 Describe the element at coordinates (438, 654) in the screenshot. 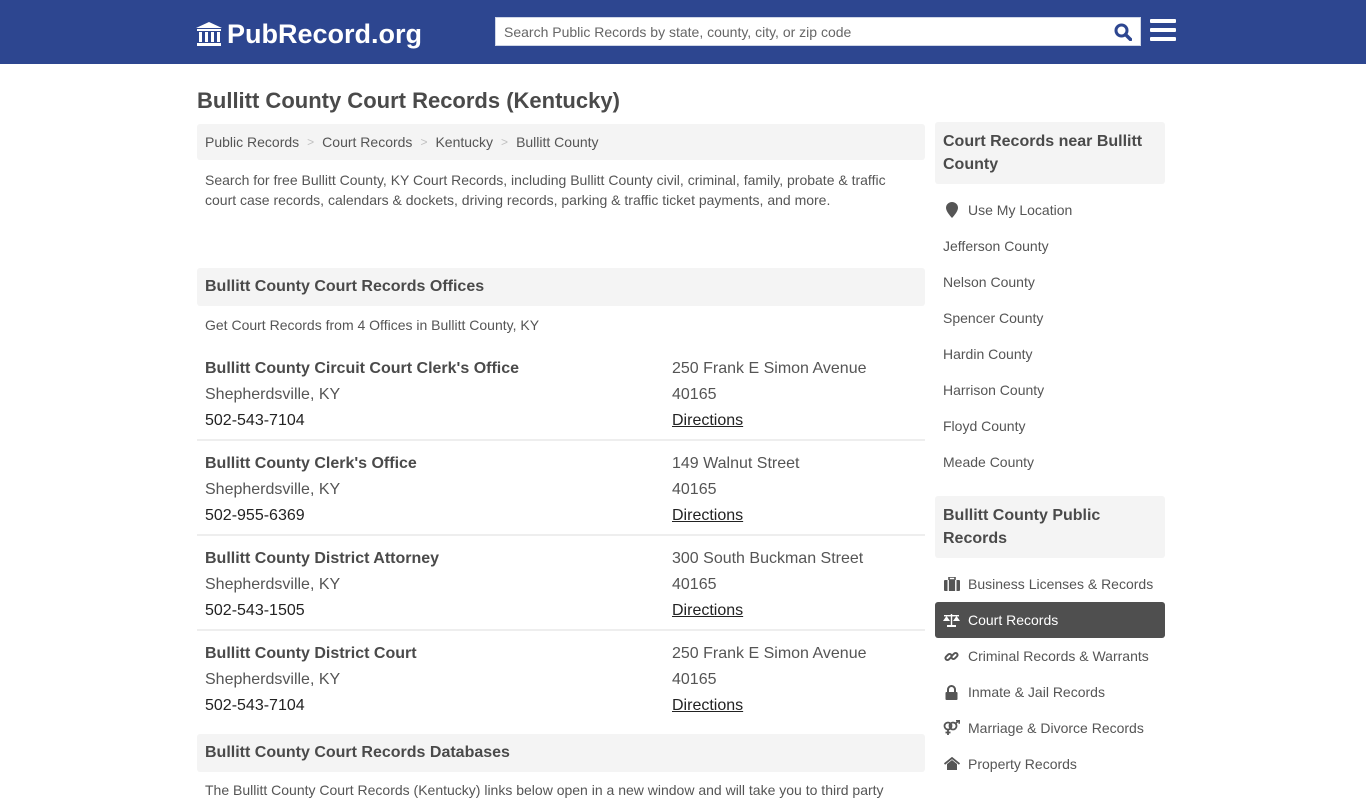

I see `office-name: Bullitt County District Court` at that location.